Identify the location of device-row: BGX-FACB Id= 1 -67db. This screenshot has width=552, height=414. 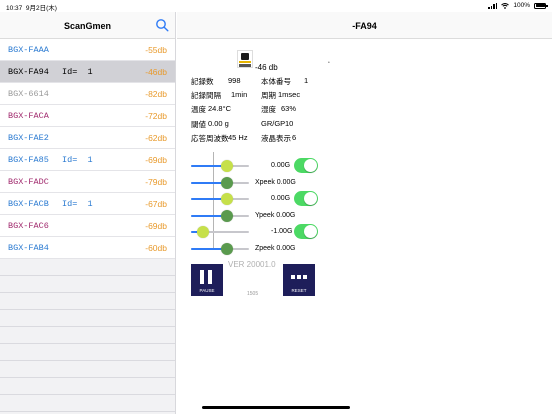
(87, 204).